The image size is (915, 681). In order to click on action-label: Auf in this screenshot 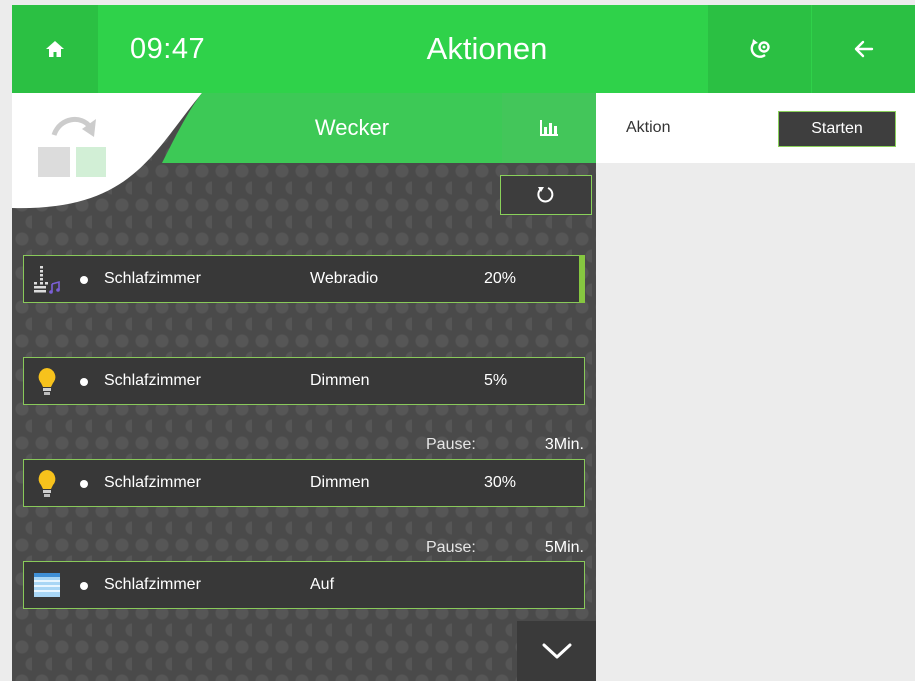, I will do `click(322, 584)`.